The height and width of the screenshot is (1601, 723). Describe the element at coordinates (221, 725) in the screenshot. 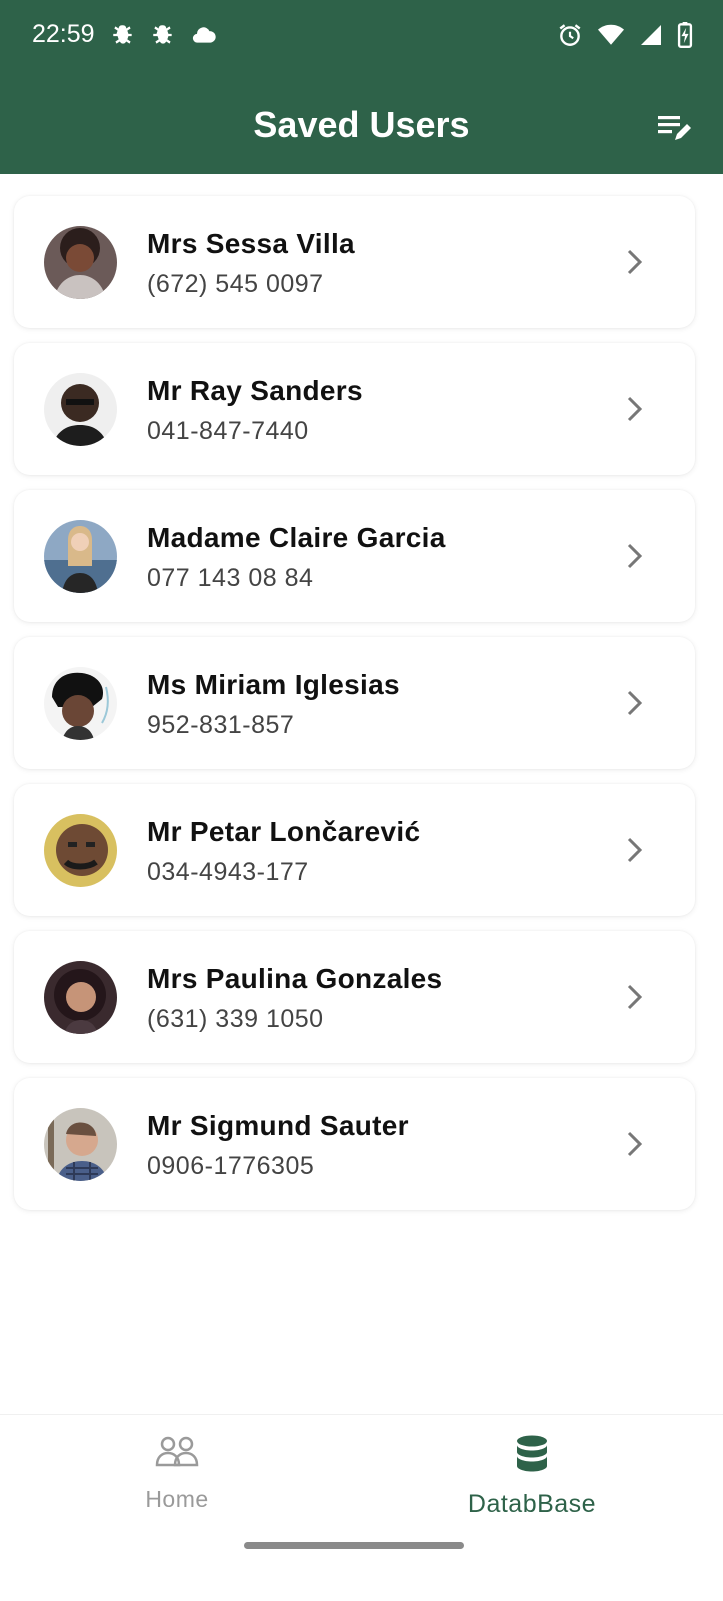

I see `user-phone: 952-831-857` at that location.